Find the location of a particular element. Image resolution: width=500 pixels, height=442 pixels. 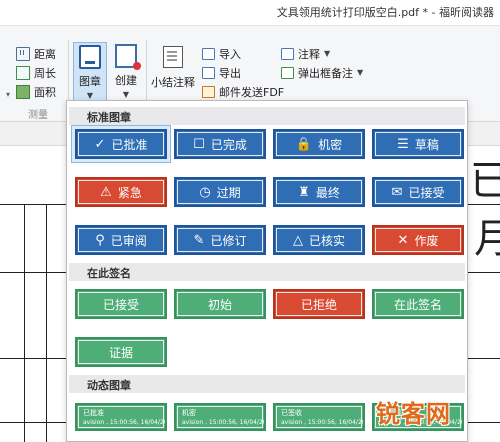

sign-here-header: 在此签名 is located at coordinates (267, 272).